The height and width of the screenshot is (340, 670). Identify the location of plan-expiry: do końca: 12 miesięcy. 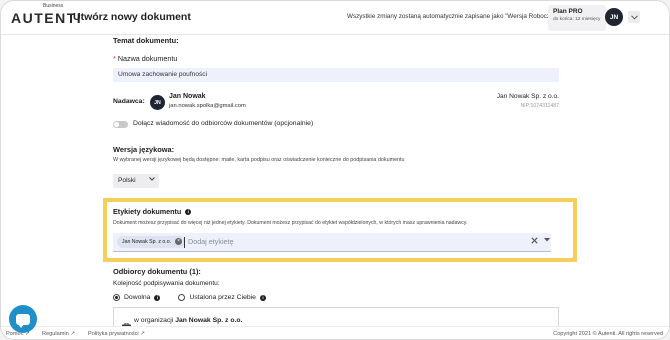
(577, 19).